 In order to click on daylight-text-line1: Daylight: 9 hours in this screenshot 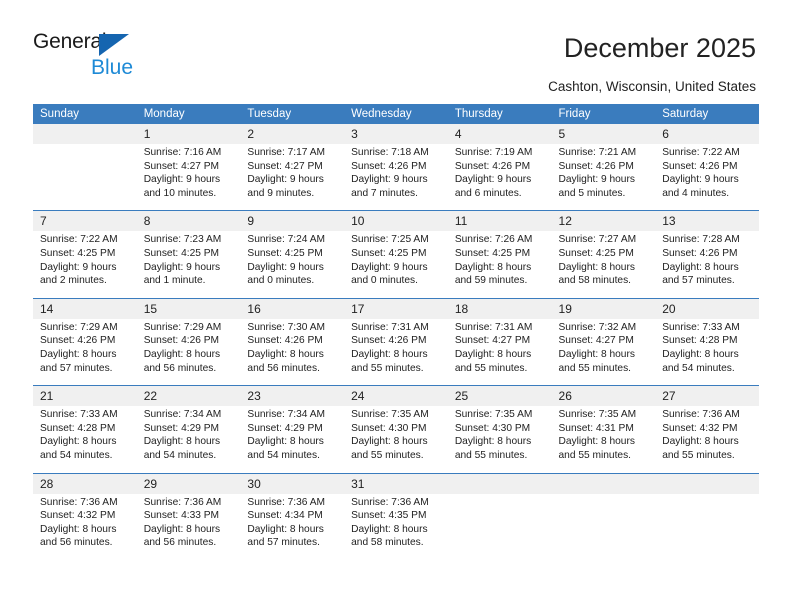, I will do `click(285, 267)`.